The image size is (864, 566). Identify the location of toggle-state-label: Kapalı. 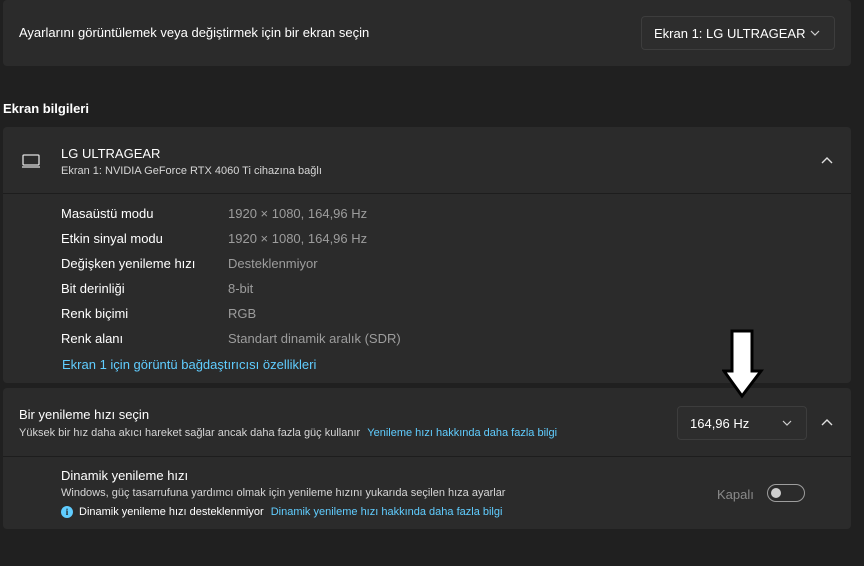
(735, 494).